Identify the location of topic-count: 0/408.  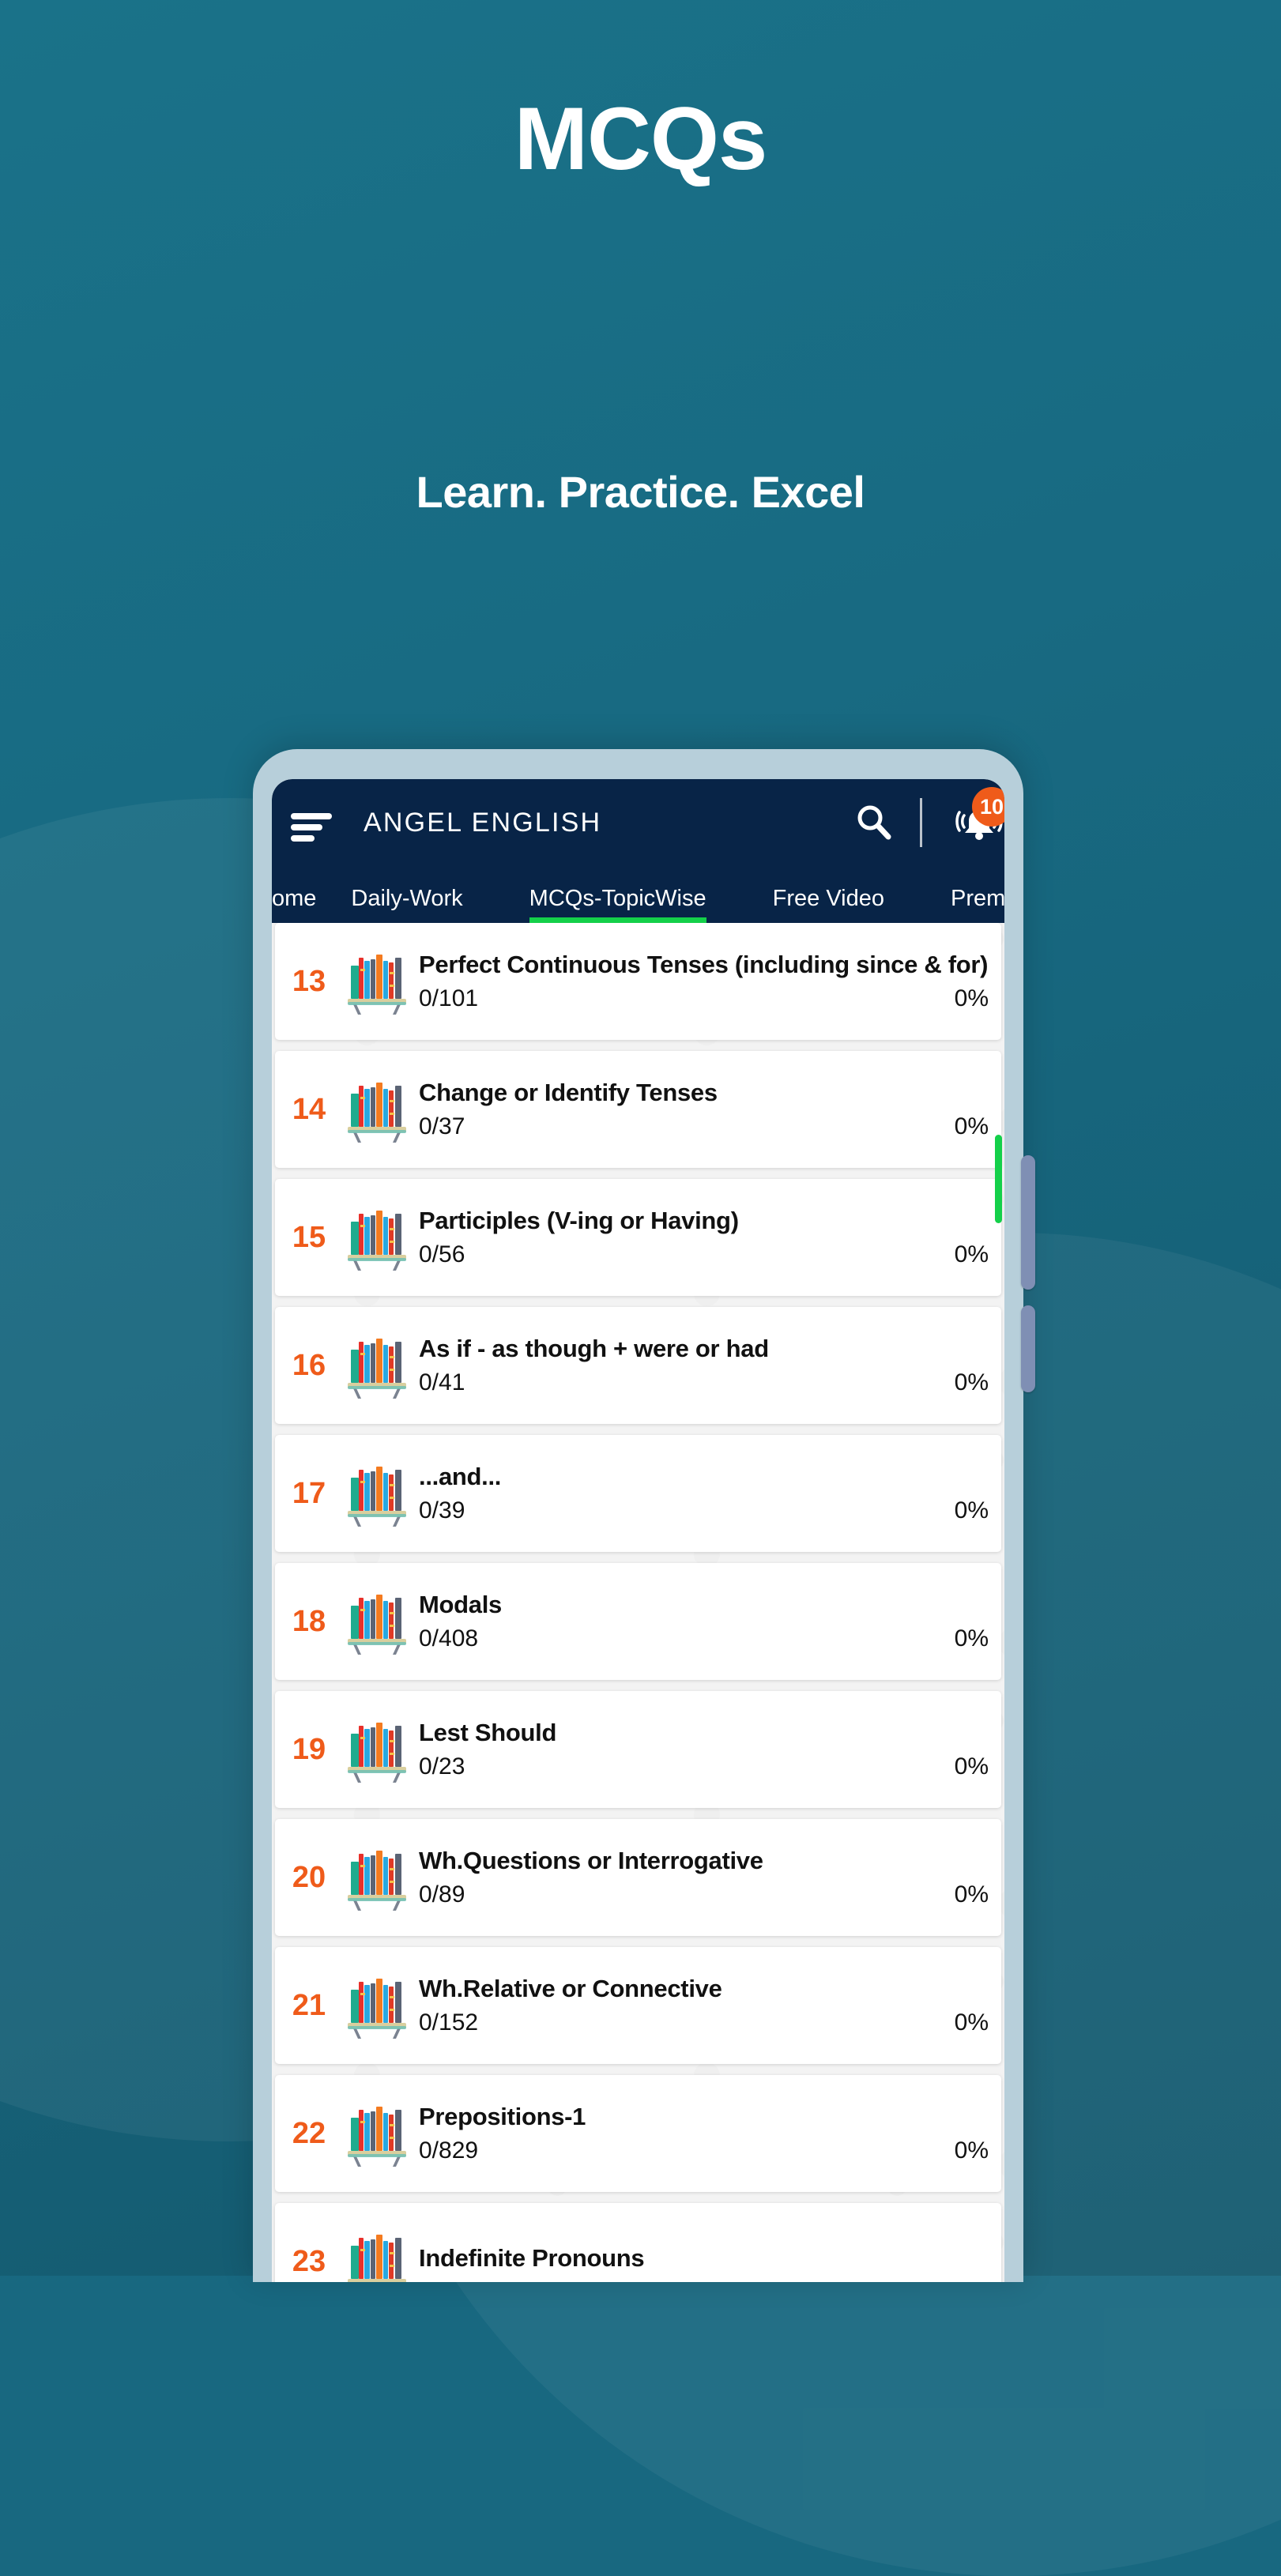
(449, 1638).